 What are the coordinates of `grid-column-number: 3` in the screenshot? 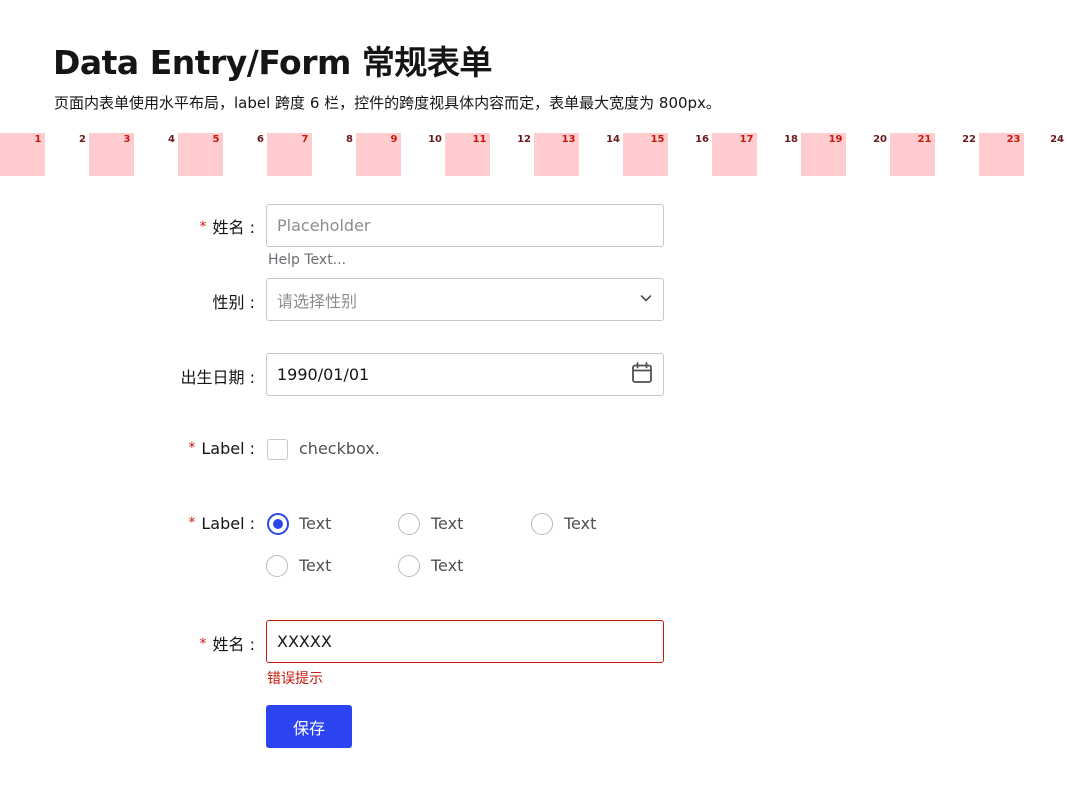 It's located at (127, 139).